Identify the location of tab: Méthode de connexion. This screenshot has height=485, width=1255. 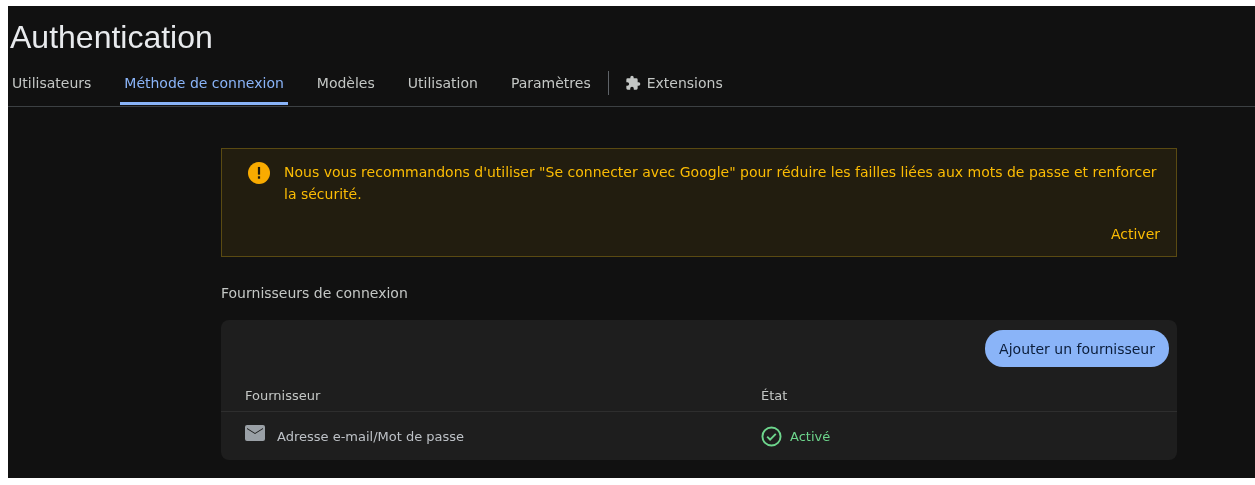
(204, 83).